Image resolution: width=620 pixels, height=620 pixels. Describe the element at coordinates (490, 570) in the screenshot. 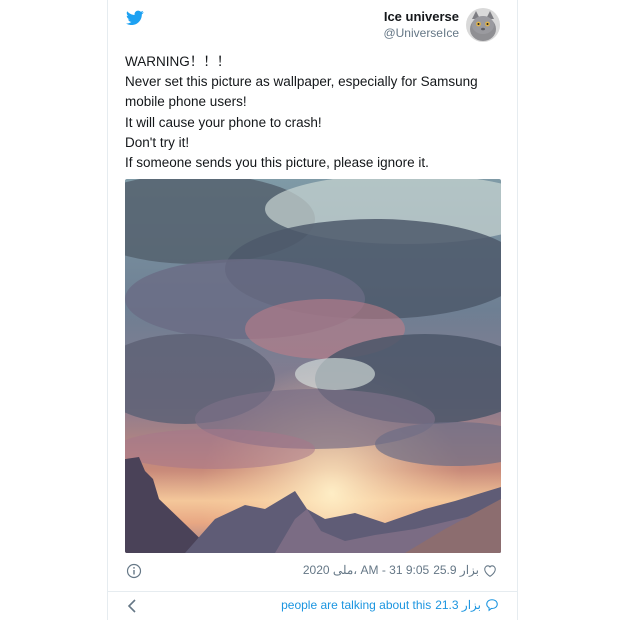

I see `heart-icon` at that location.